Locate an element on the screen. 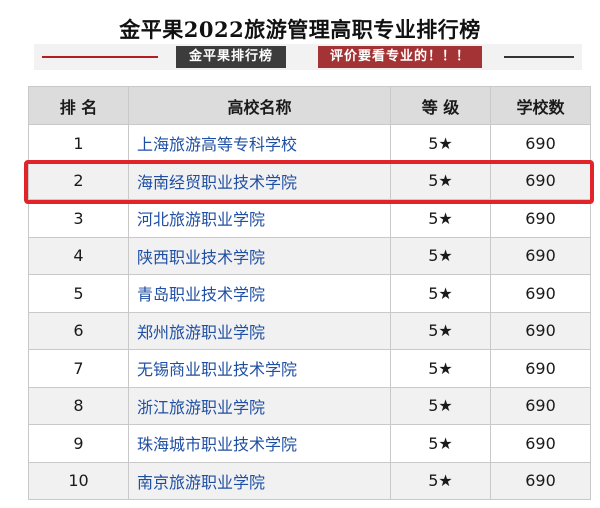 The image size is (600, 508). school-link: 郑州旅游职业学院 is located at coordinates (259, 330).